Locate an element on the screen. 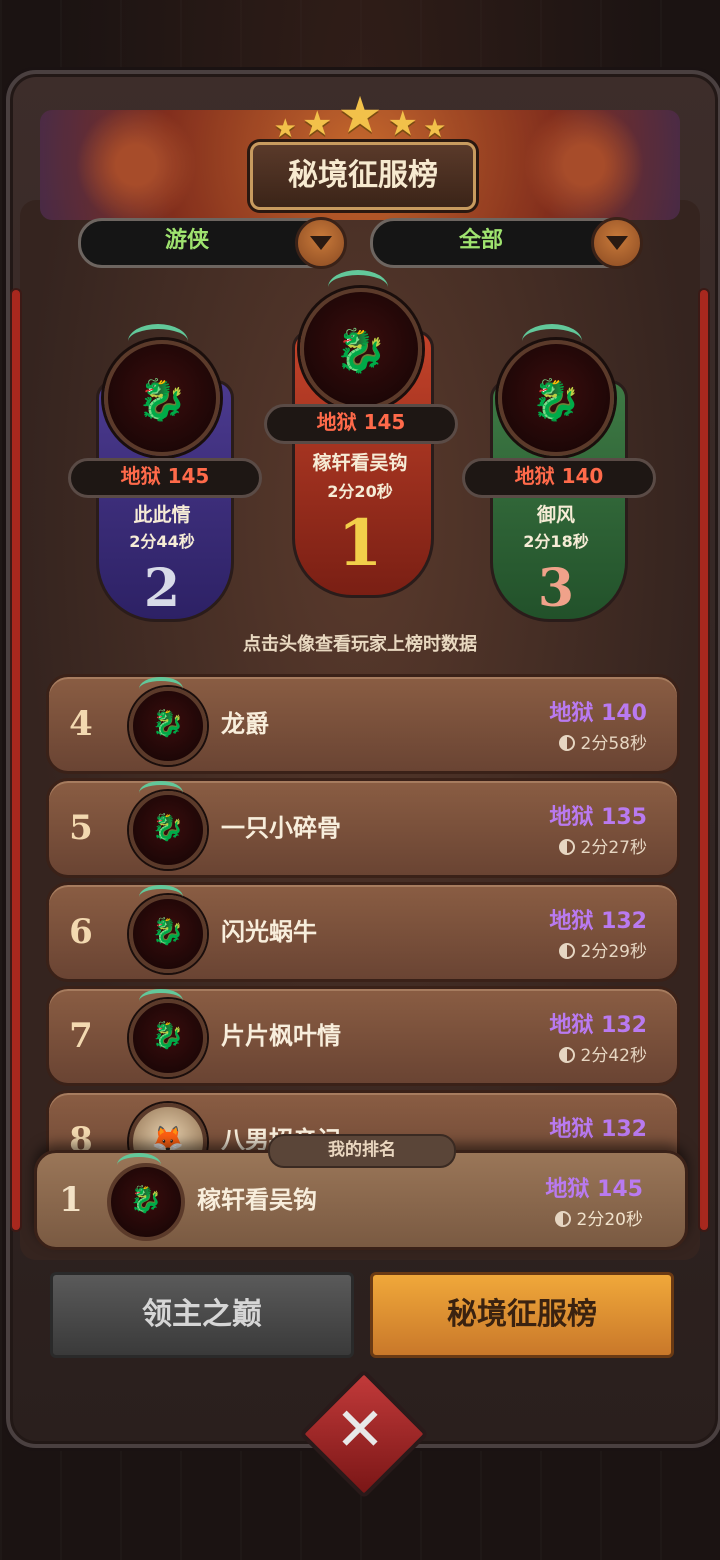  class-filter-dropdown: 游侠 is located at coordinates (212, 243).